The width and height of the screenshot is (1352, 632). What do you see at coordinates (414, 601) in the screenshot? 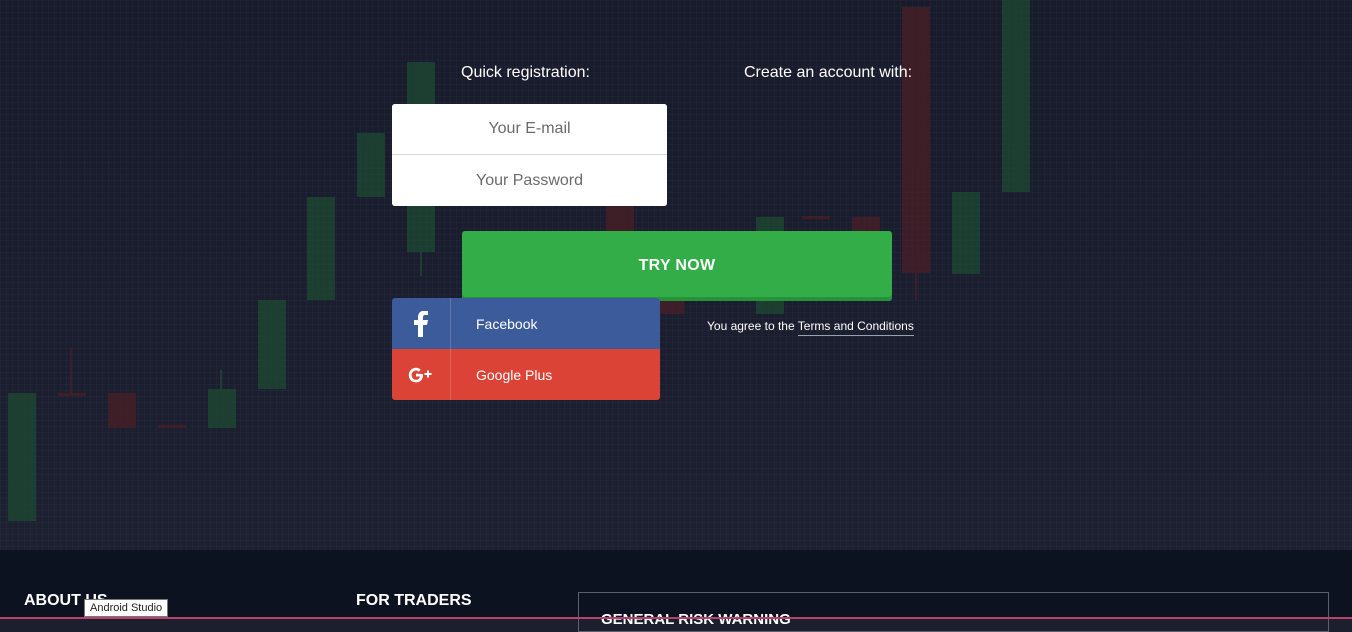
I see `footer-for-traders-heading: FOR TRADERS` at bounding box center [414, 601].